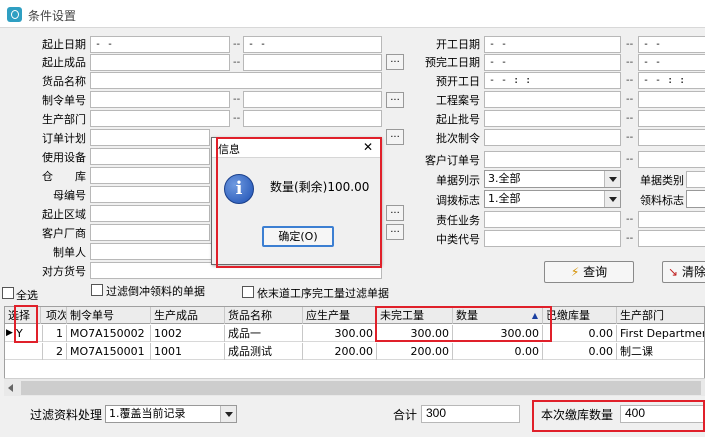 Image resolution: width=705 pixels, height=437 pixels. I want to click on batch-order-from-field, so click(552, 137).